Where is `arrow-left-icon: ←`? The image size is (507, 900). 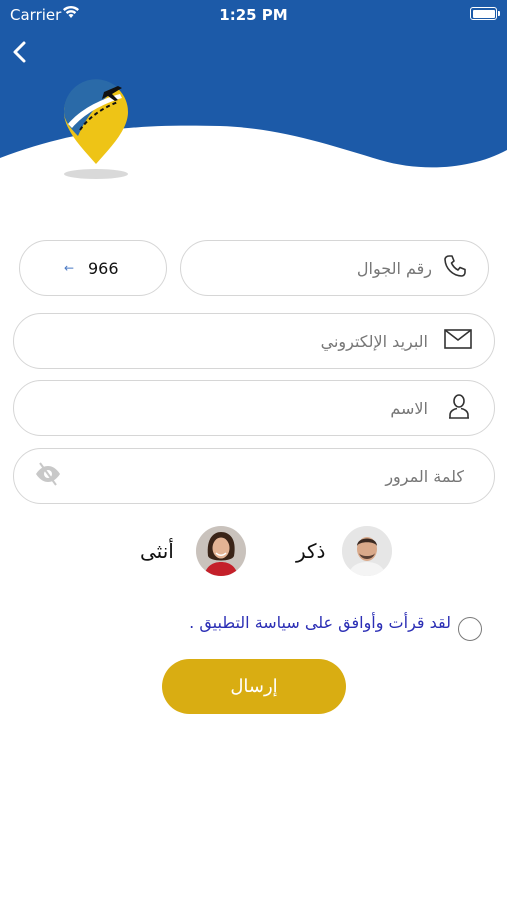 arrow-left-icon: ← is located at coordinates (69, 268).